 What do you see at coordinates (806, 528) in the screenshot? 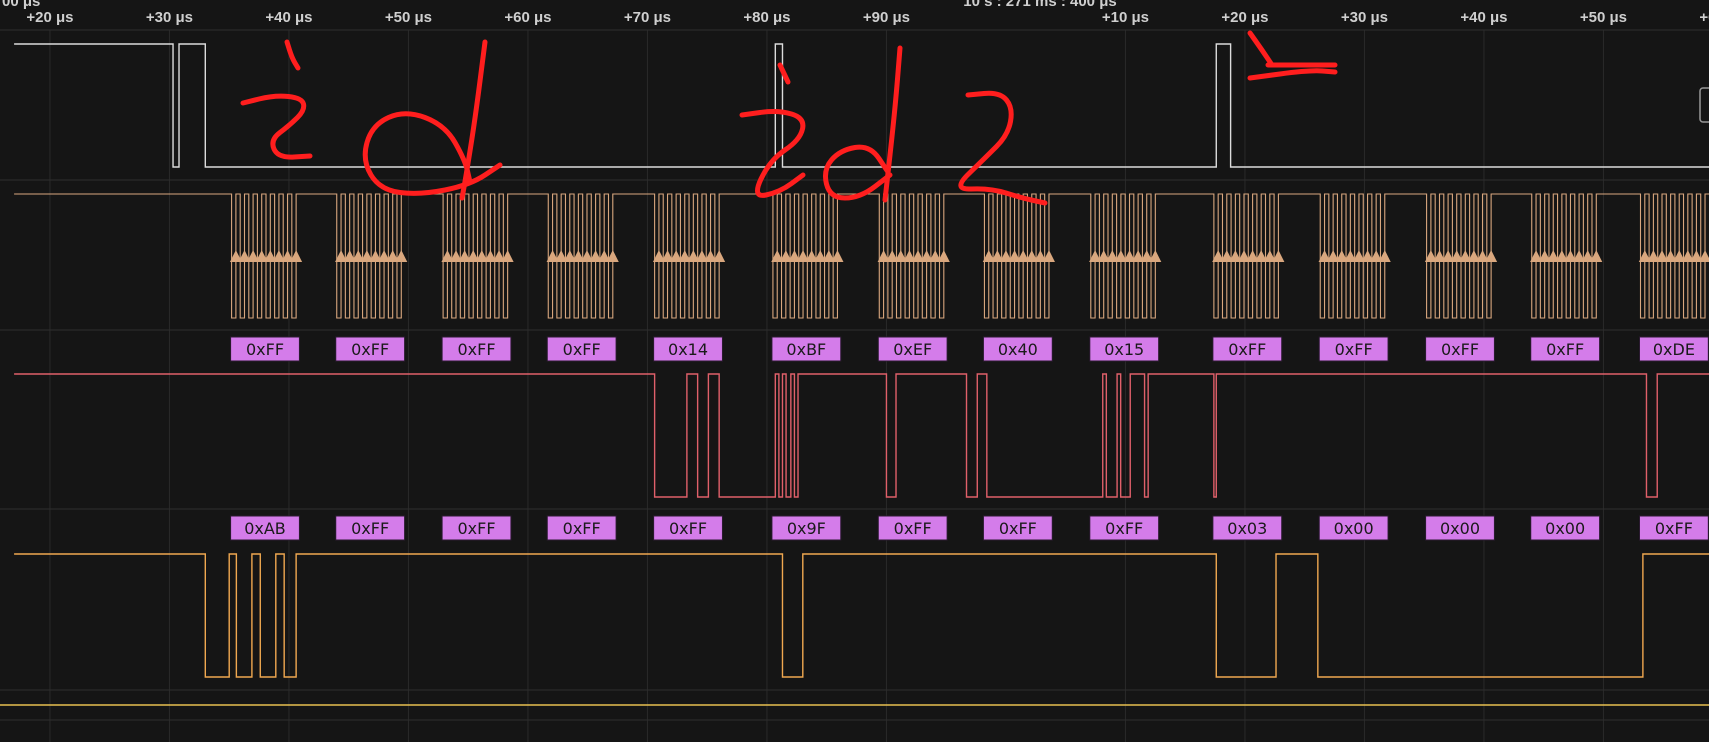
I see `miso-byte-label: 0x9F` at bounding box center [806, 528].